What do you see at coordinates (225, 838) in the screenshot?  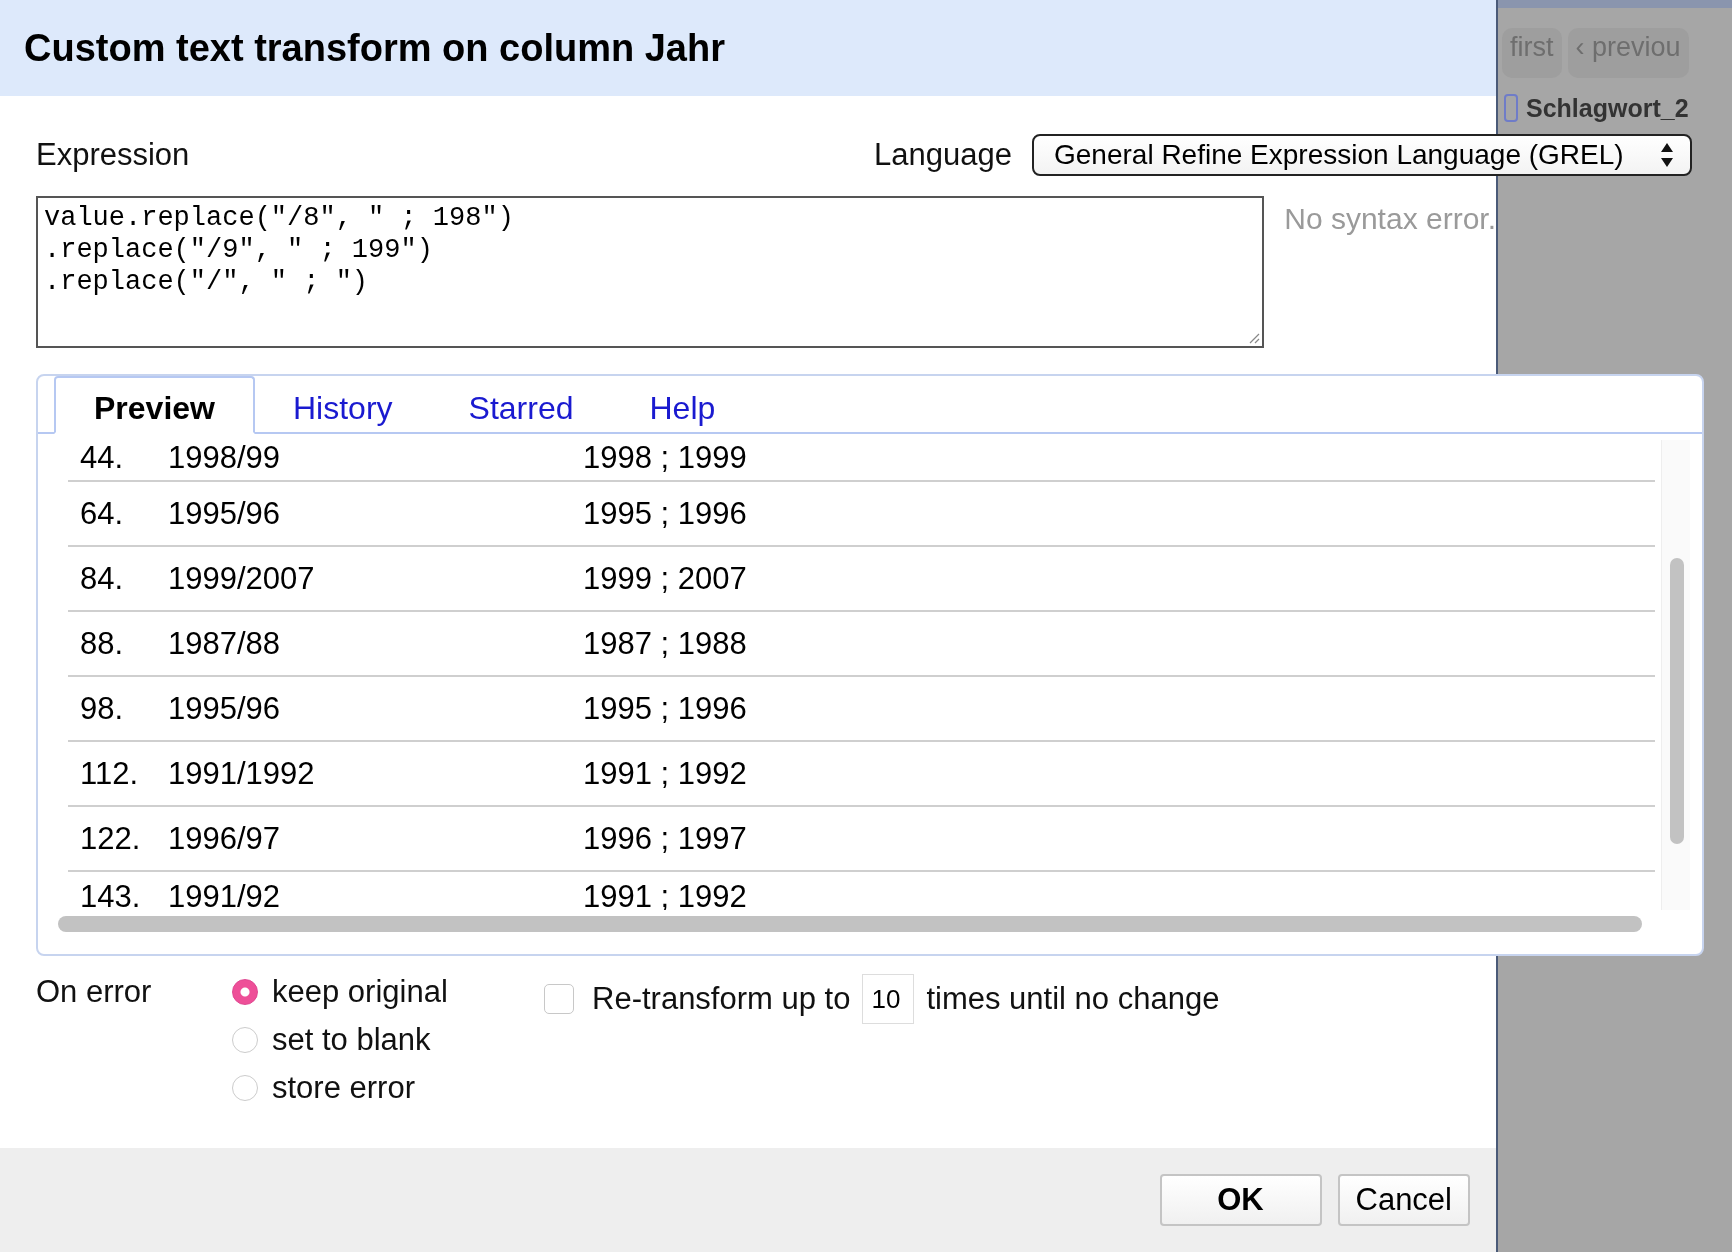 I see `original-value: 1996/97` at bounding box center [225, 838].